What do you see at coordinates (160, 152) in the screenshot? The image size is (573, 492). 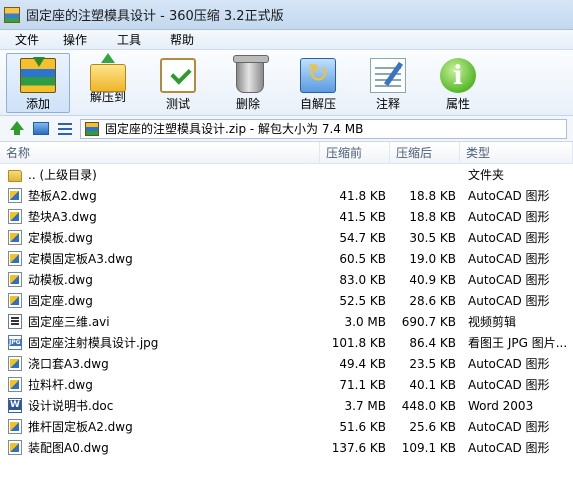 I see `column-header-name: 名称` at bounding box center [160, 152].